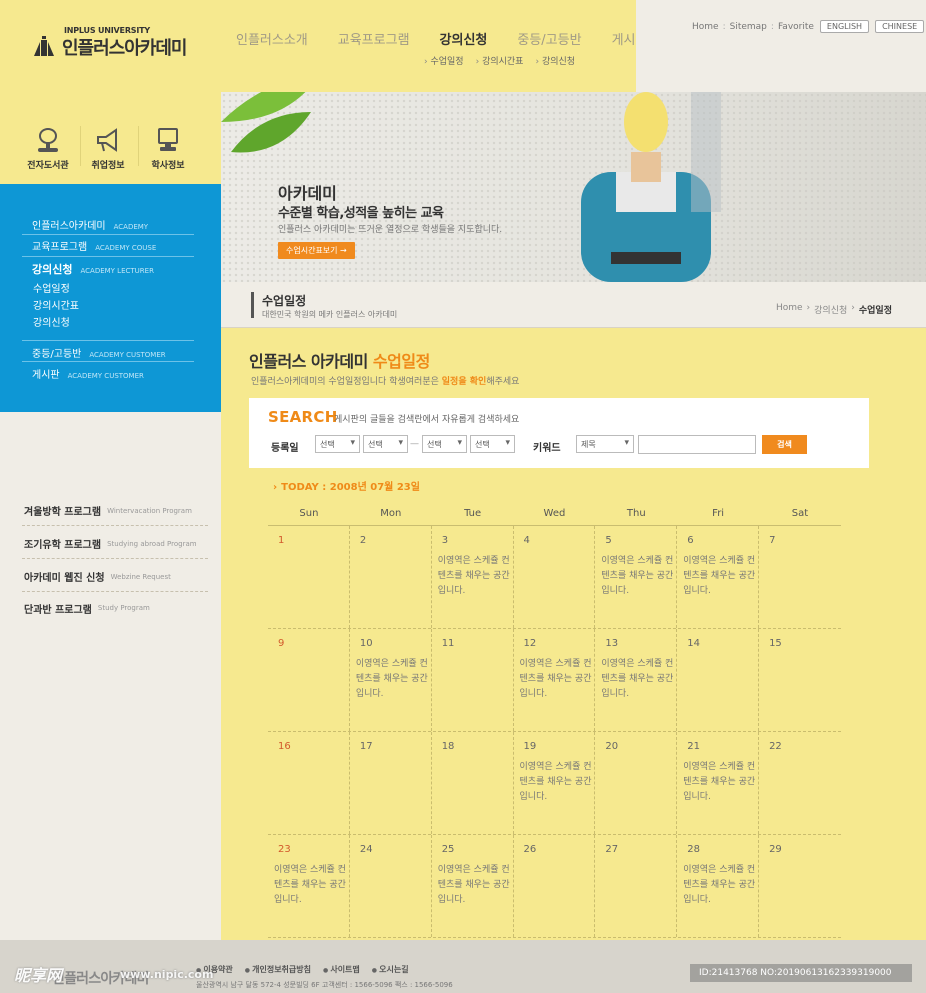  Describe the element at coordinates (390, 969) in the screenshot. I see `footer-link-directions: 오시는길` at that location.